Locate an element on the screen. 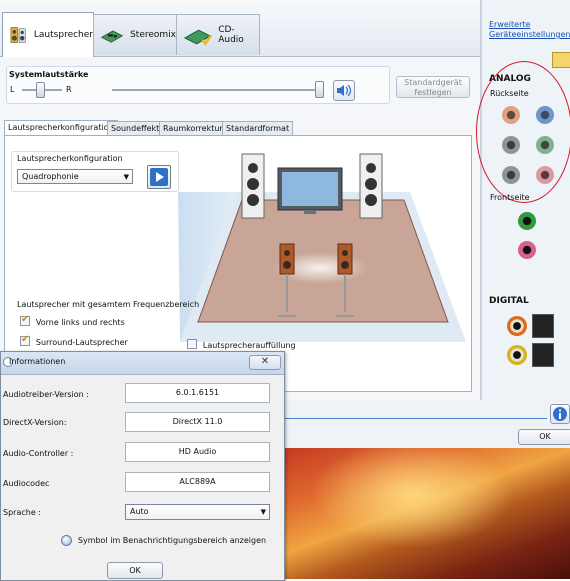  red-annotation-ellipse is located at coordinates (523, 132).